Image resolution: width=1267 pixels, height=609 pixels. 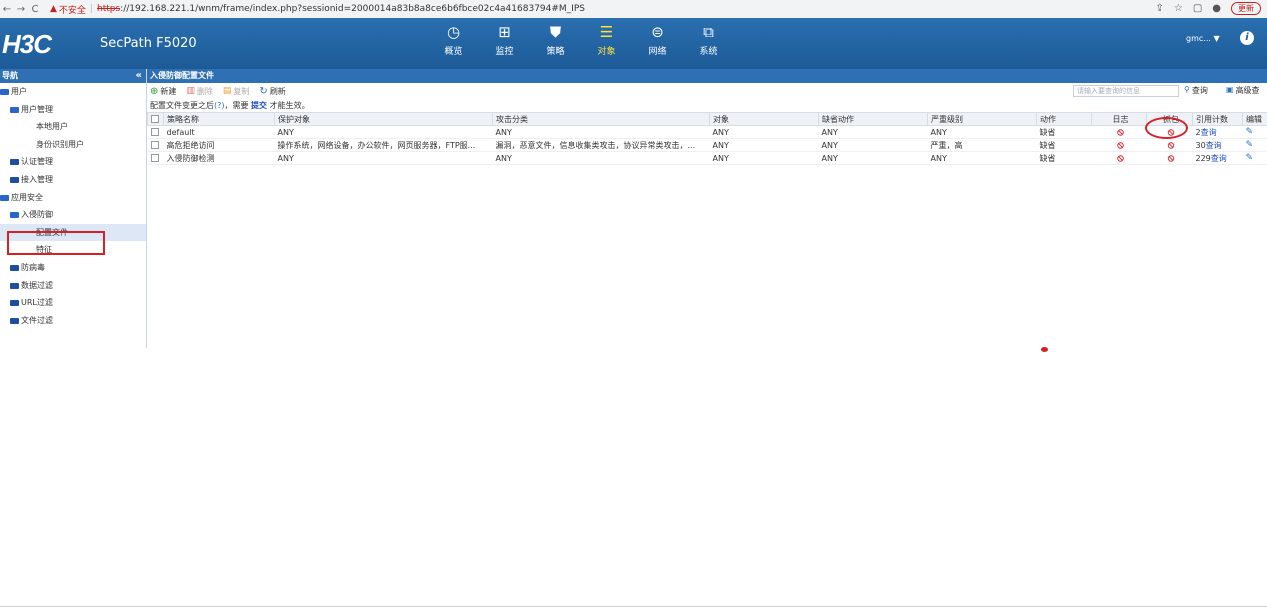 I want to click on delete-button: ▥ 删除, so click(x=199, y=91).